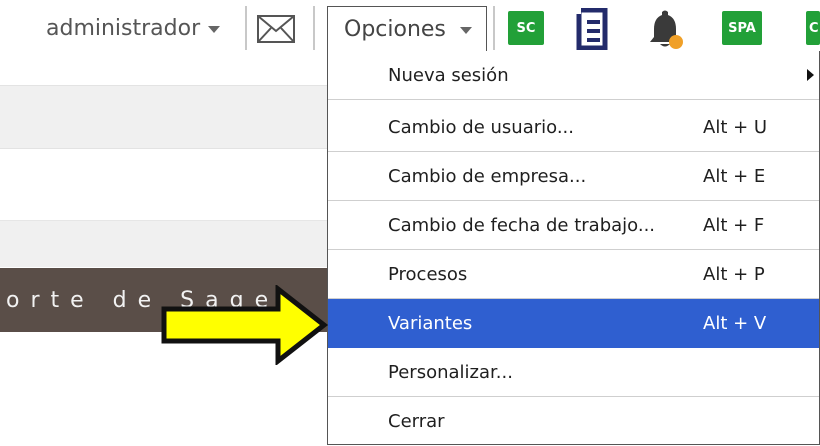 This screenshot has width=820, height=446. What do you see at coordinates (573, 274) in the screenshot?
I see `menu-item-procesos: Procesos Alt + P` at bounding box center [573, 274].